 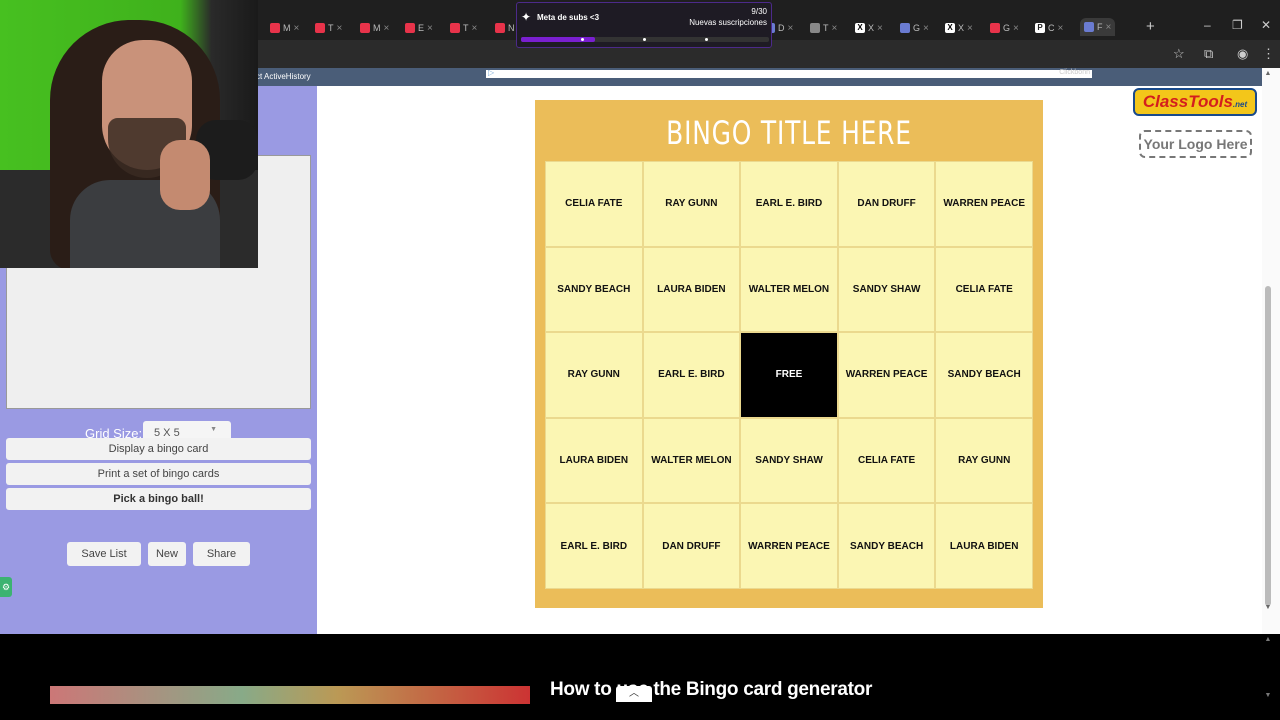 I want to click on your-logo-placeholder: Your Logo Here, so click(x=1195, y=144).